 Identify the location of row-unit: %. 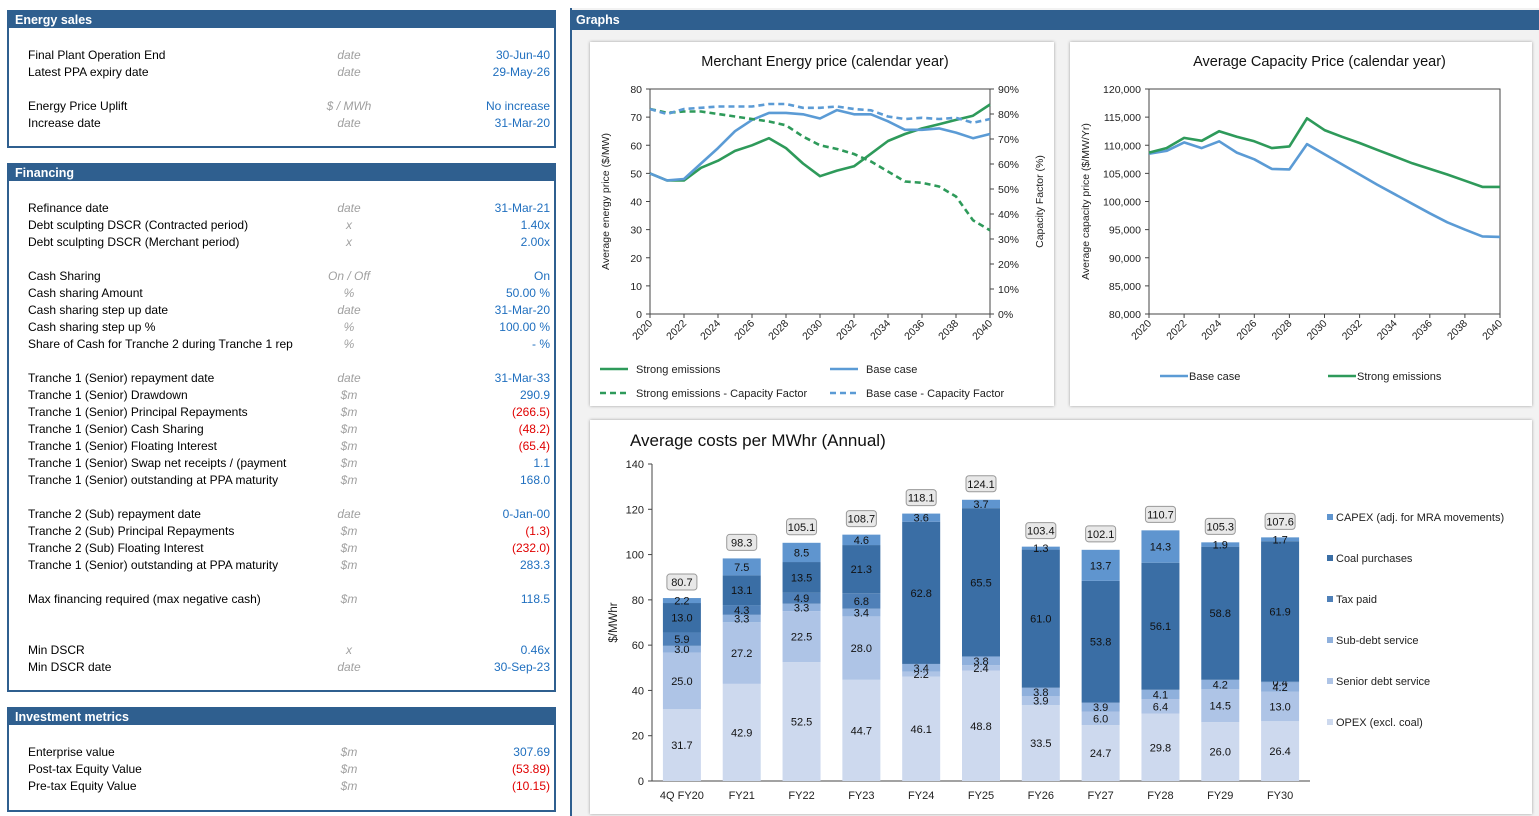
(349, 327).